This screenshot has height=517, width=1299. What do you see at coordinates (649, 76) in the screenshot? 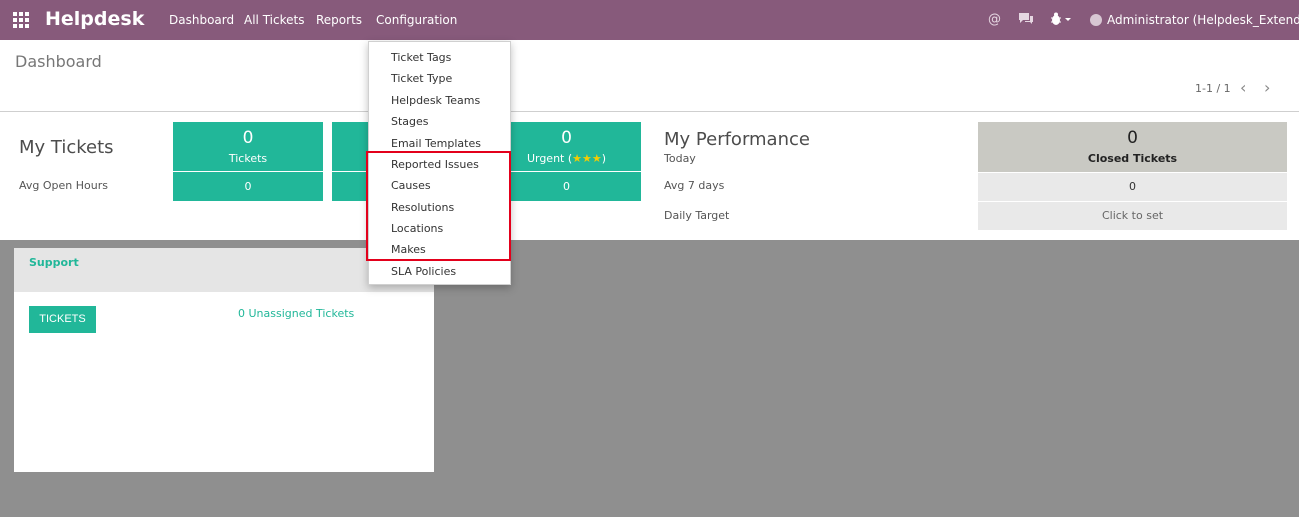
I see `control-panel: Dashboard 1-1 / 1 ‹ ›` at bounding box center [649, 76].